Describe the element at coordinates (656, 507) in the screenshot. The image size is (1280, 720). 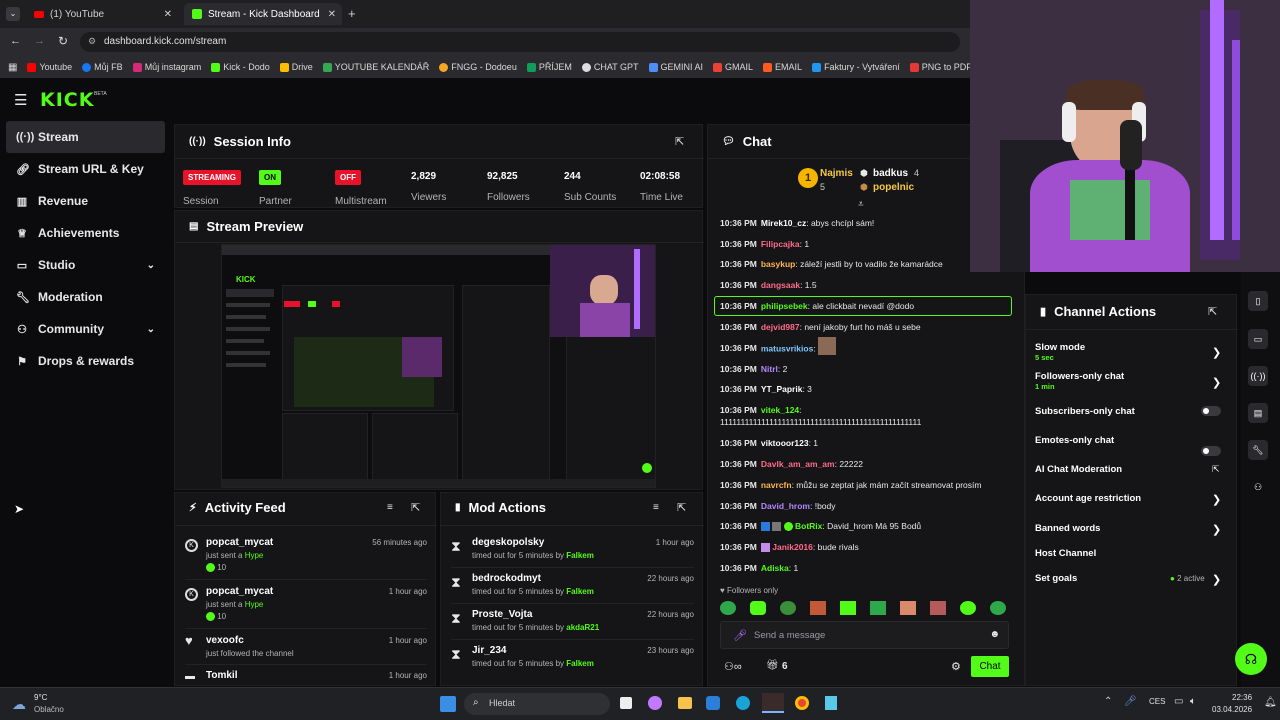
I see `filter-icon: ≡` at that location.